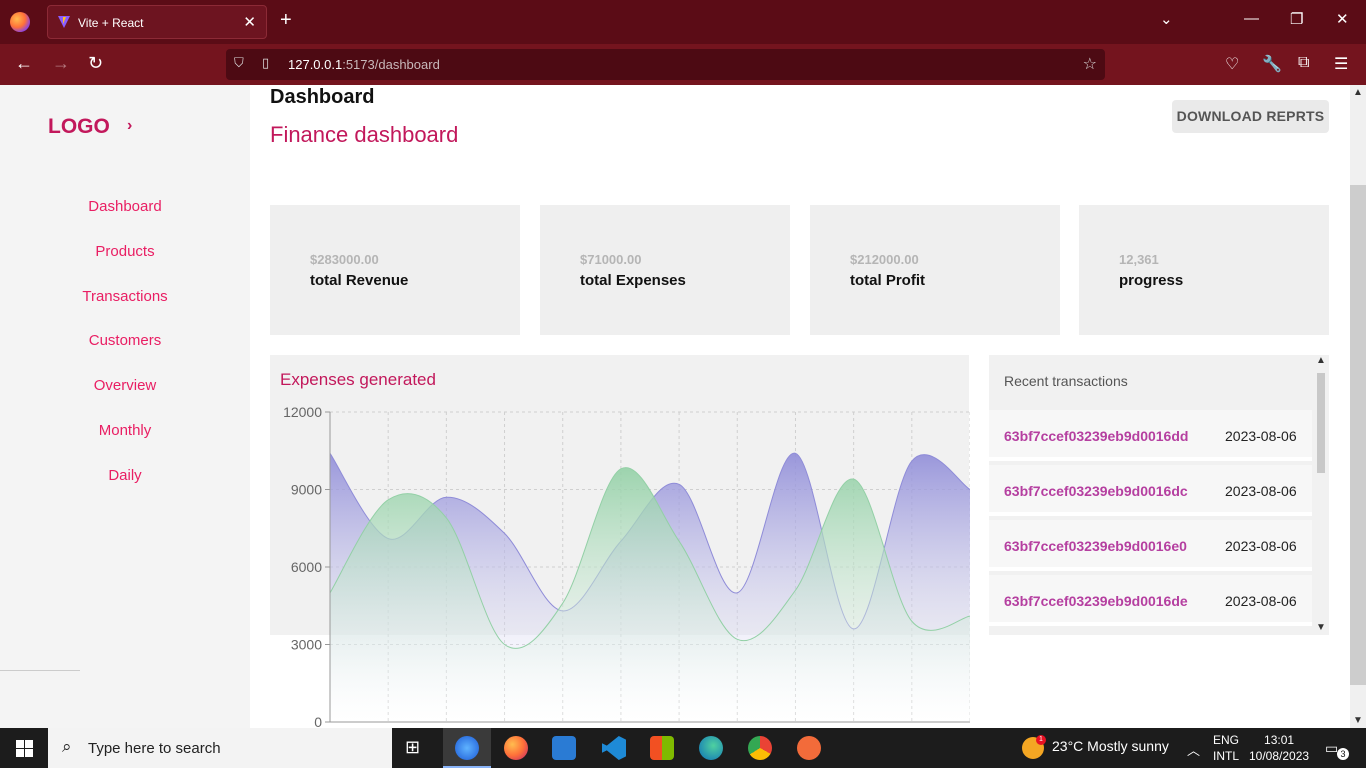 The width and height of the screenshot is (1366, 768). I want to click on taskbar-search: ⌕ Type here to search, so click(220, 748).